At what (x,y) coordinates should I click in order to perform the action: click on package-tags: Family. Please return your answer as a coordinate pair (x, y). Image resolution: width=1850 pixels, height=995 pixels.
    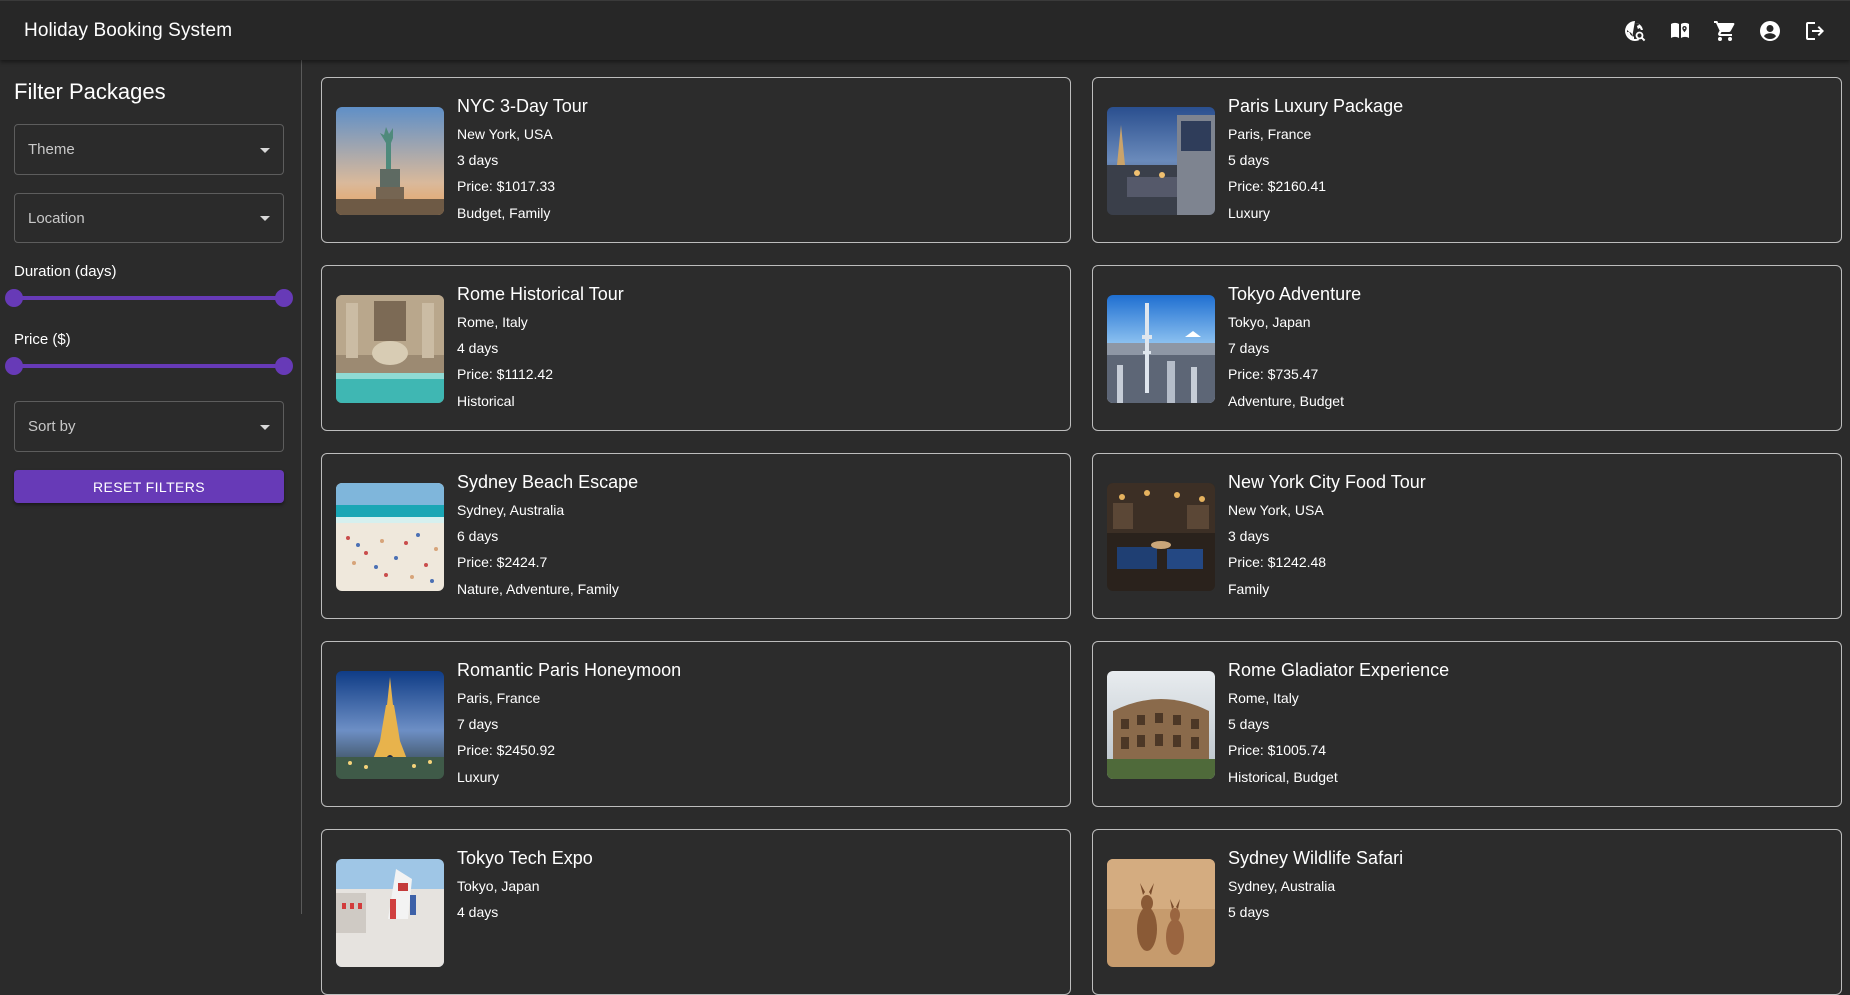
    Looking at the image, I should click on (1249, 589).